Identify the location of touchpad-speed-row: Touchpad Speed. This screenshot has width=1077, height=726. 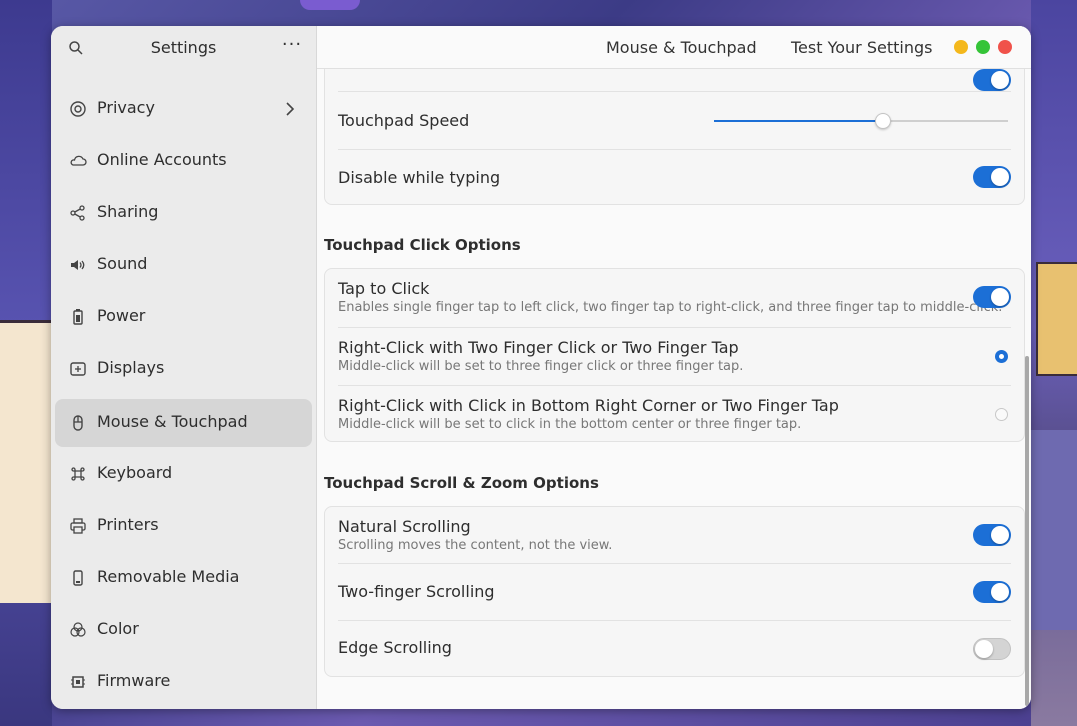
(674, 120).